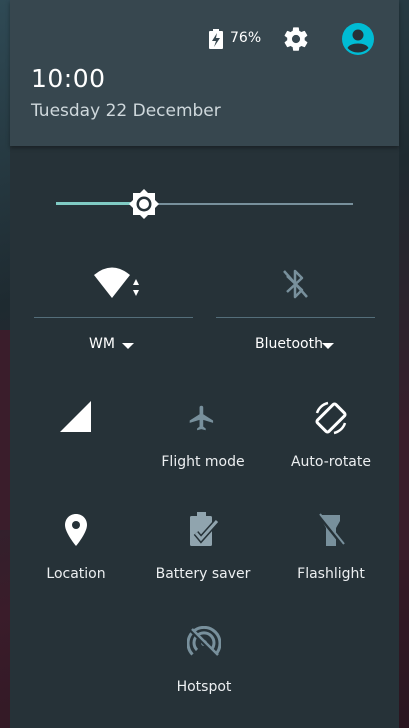 This screenshot has width=409, height=728. I want to click on brightness-thumb-icon, so click(144, 204).